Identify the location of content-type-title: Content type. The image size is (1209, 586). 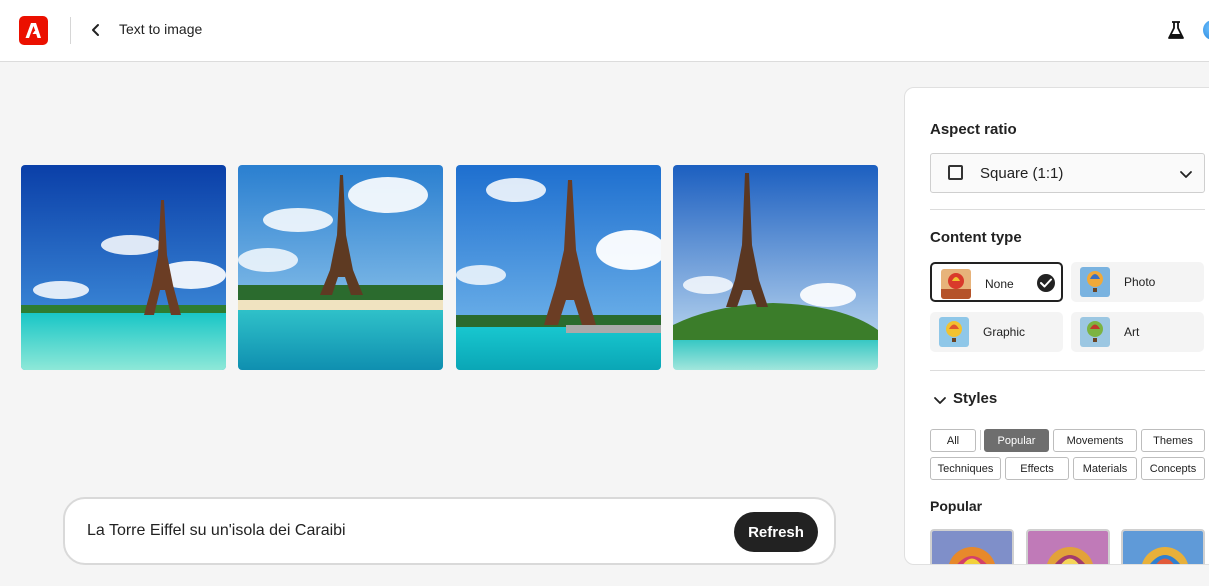
(976, 237).